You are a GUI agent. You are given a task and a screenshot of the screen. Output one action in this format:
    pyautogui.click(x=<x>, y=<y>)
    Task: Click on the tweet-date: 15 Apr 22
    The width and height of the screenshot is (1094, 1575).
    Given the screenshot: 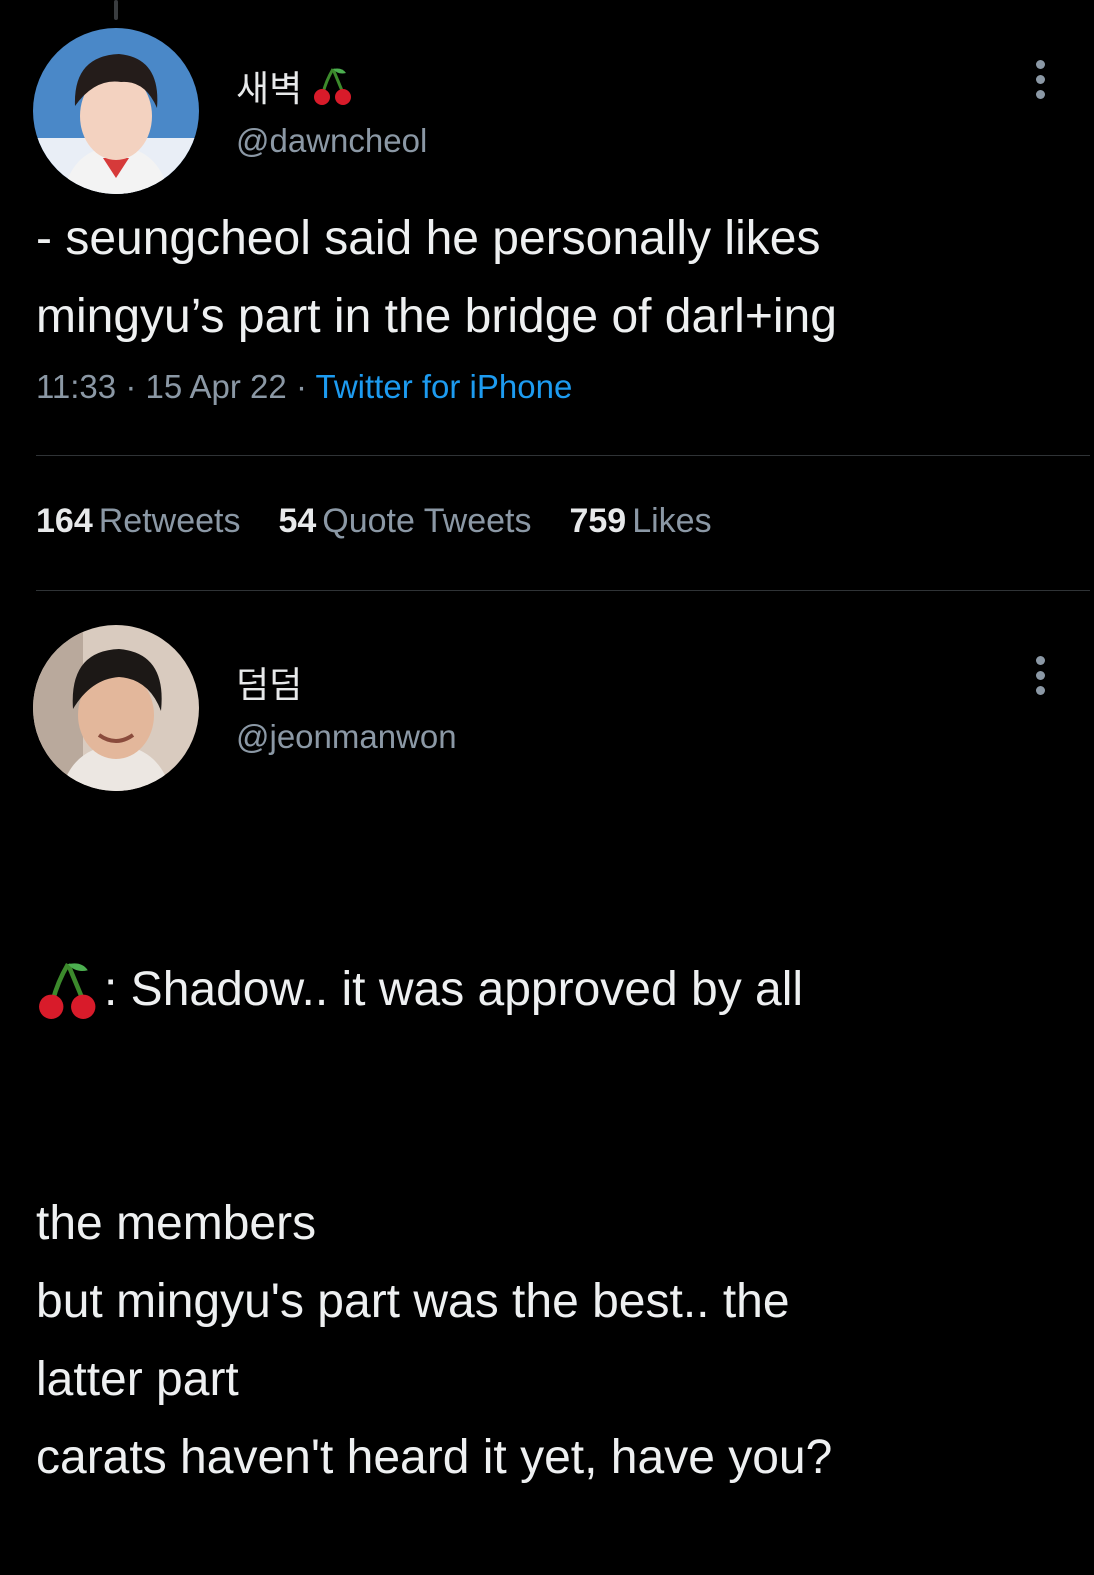 What is the action you would take?
    pyautogui.click(x=215, y=386)
    